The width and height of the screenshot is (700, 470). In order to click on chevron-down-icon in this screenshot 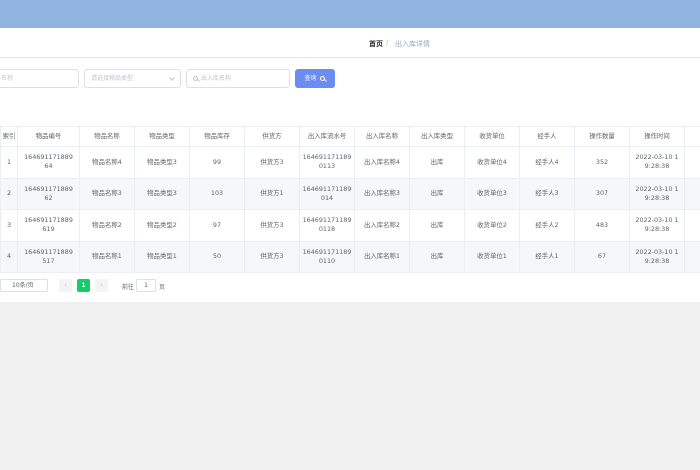, I will do `click(172, 78)`.